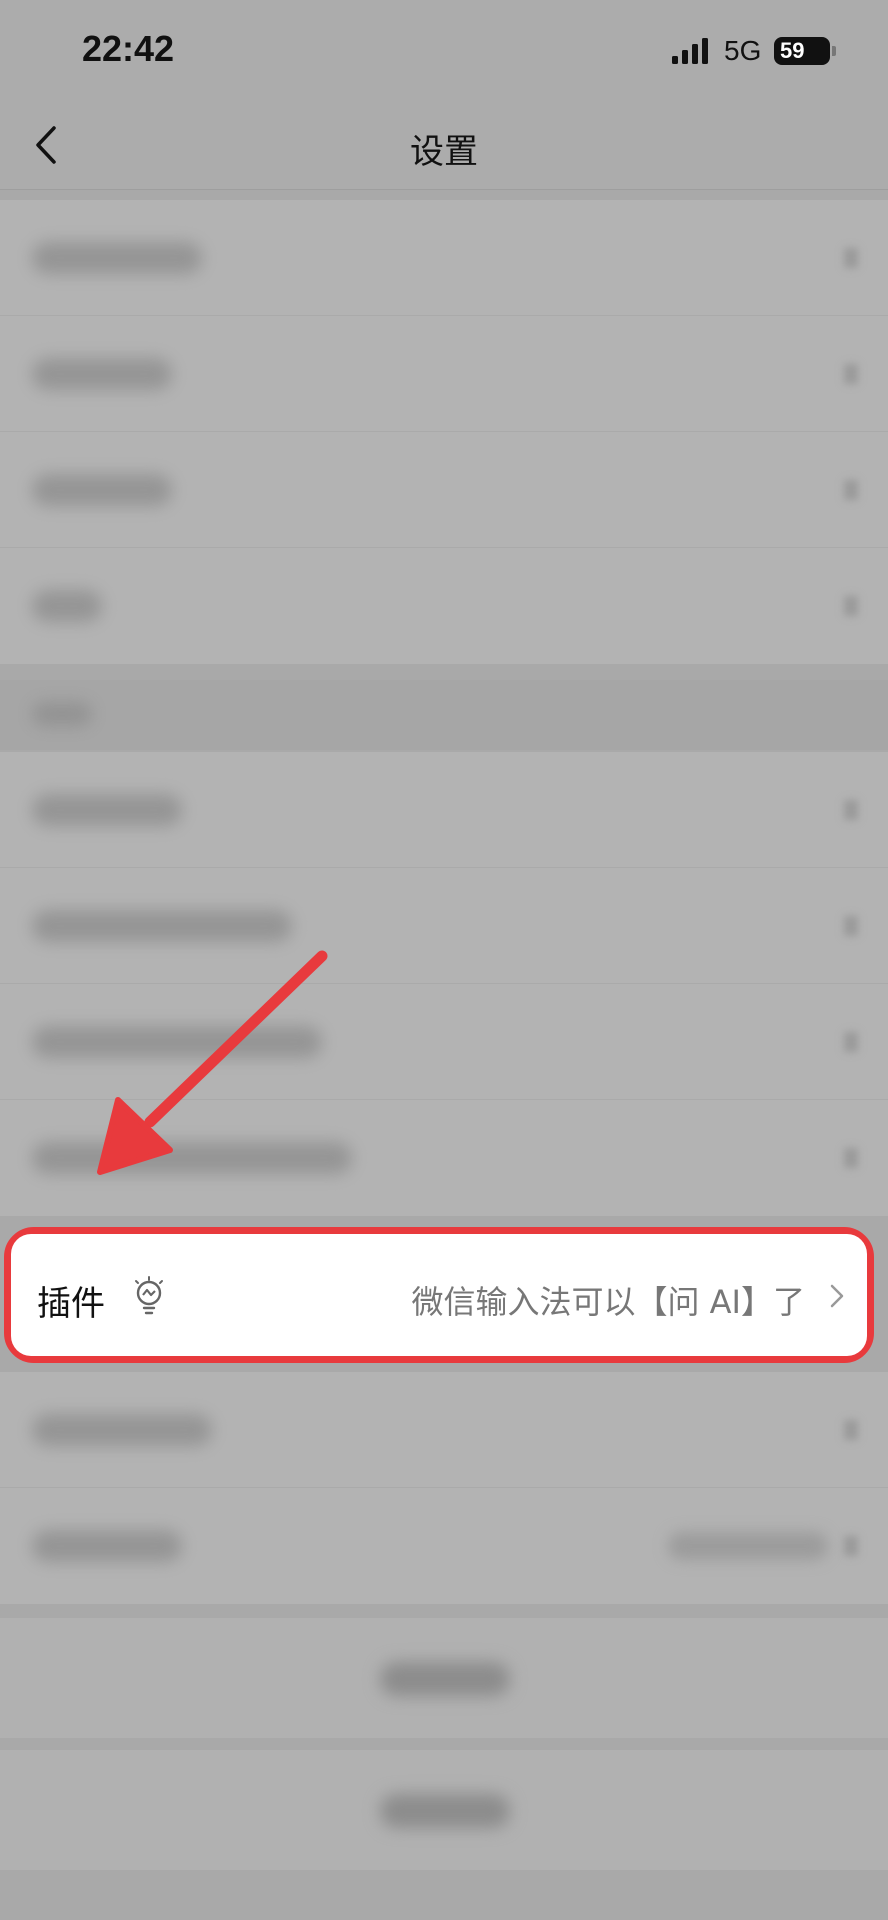 This screenshot has height=1920, width=888. I want to click on plugin-highlight-frame: 插件 微信输入法可以【问 AI】了, so click(439, 1295).